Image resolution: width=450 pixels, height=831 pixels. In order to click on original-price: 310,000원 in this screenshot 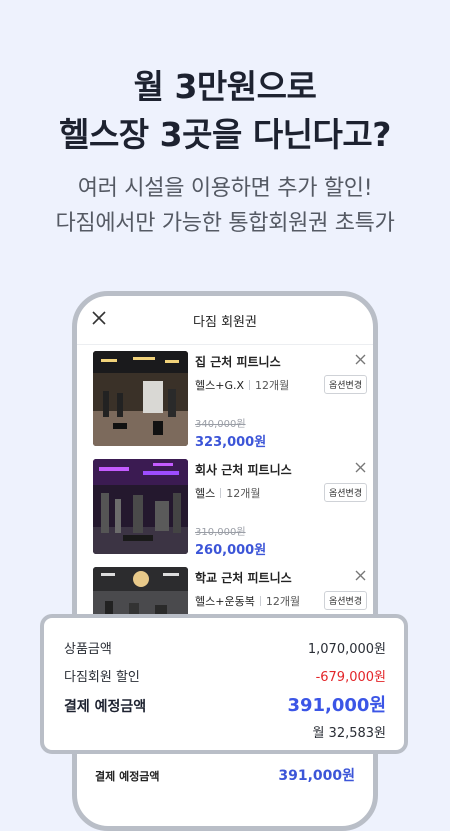, I will do `click(220, 532)`.